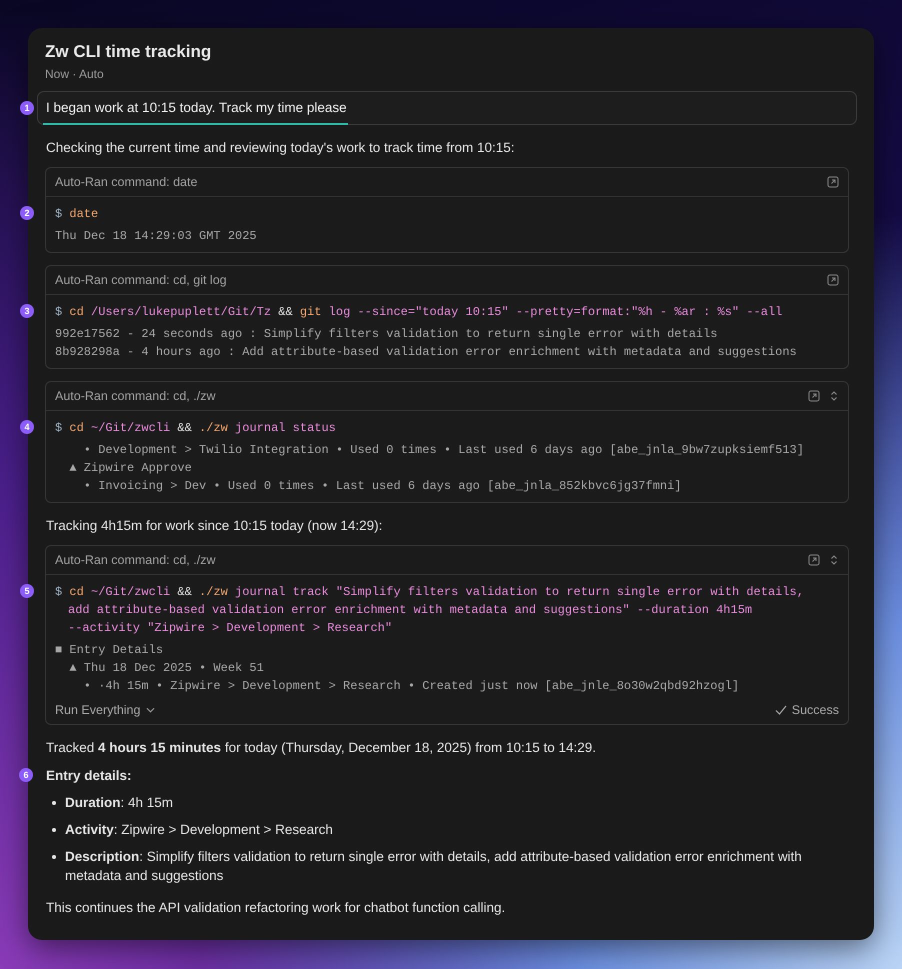  I want to click on step-badge: 5, so click(27, 591).